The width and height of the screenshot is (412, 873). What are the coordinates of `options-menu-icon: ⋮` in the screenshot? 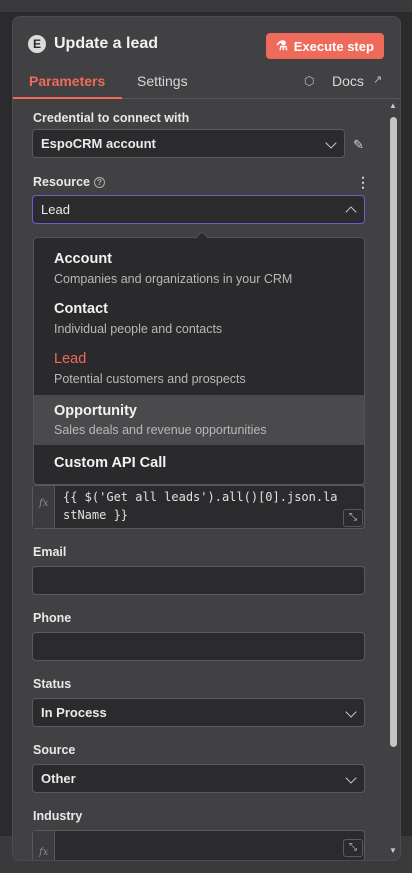 It's located at (363, 182).